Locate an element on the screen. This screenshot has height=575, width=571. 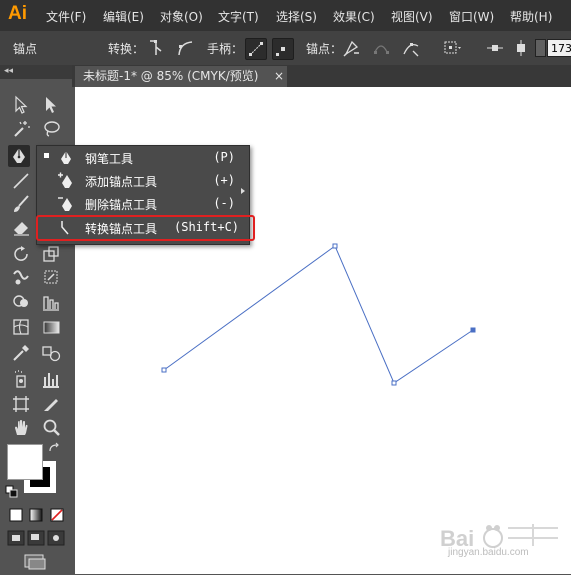
gradient-mode-icon is located at coordinates (36, 514).